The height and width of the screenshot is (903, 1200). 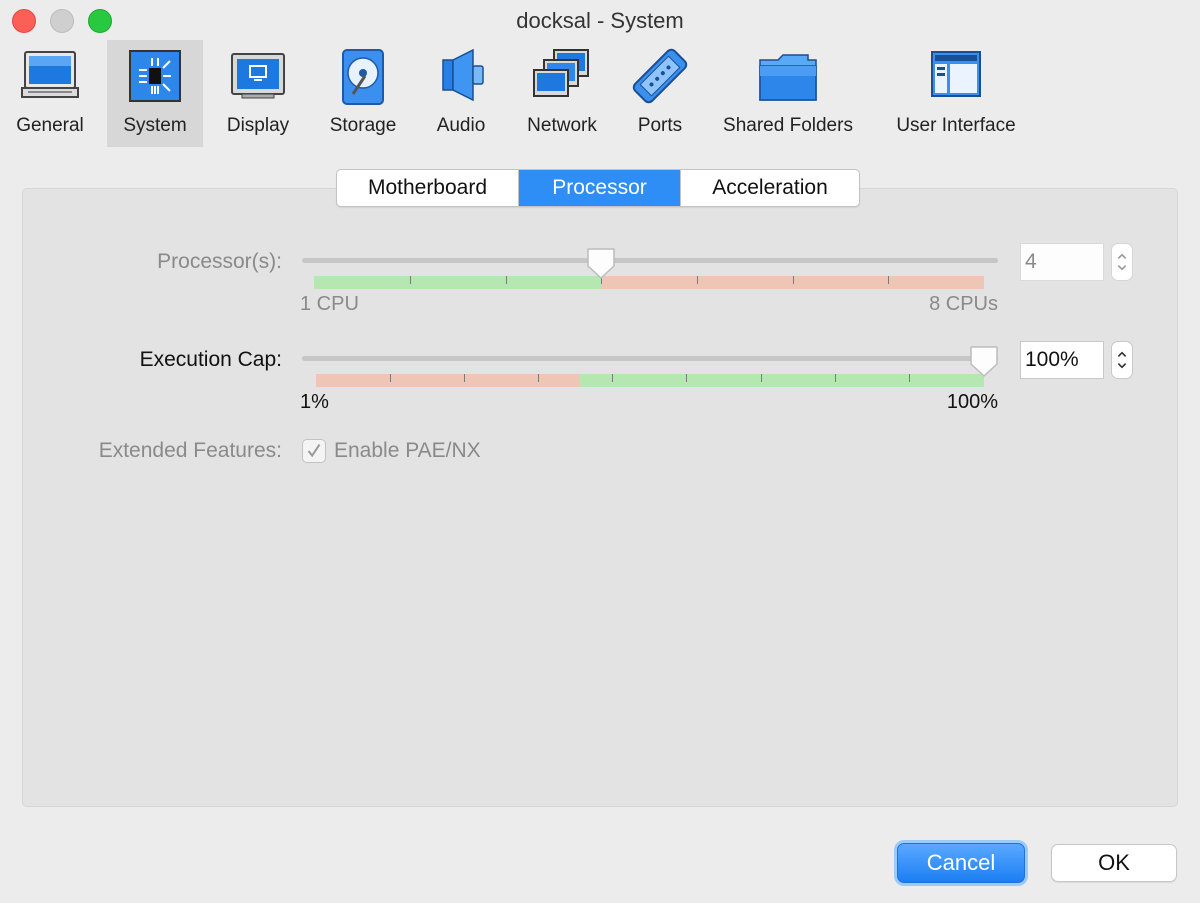 I want to click on system-tabs: Motherboard Processor Acceleration, so click(x=598, y=188).